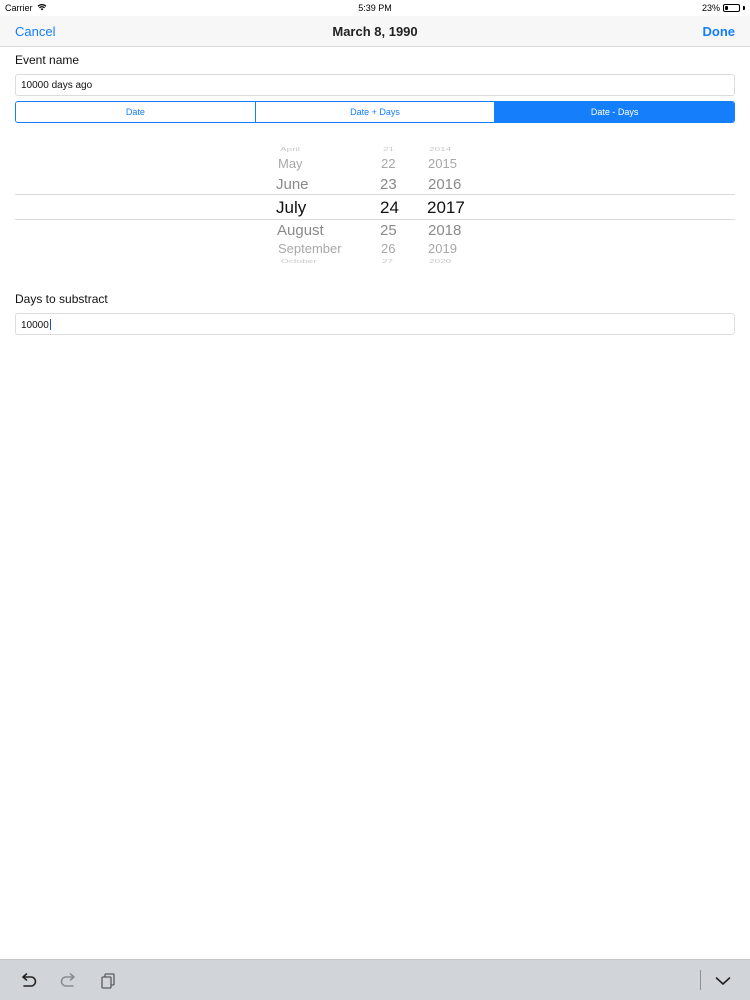 Image resolution: width=750 pixels, height=1000 pixels. I want to click on picker-month-item: May, so click(290, 163).